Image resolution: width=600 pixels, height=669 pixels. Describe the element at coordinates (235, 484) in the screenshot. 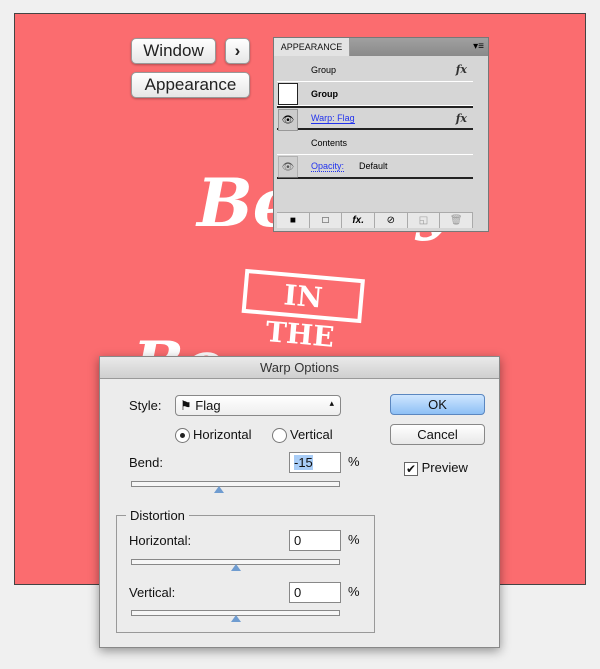

I see `bend-slider` at that location.